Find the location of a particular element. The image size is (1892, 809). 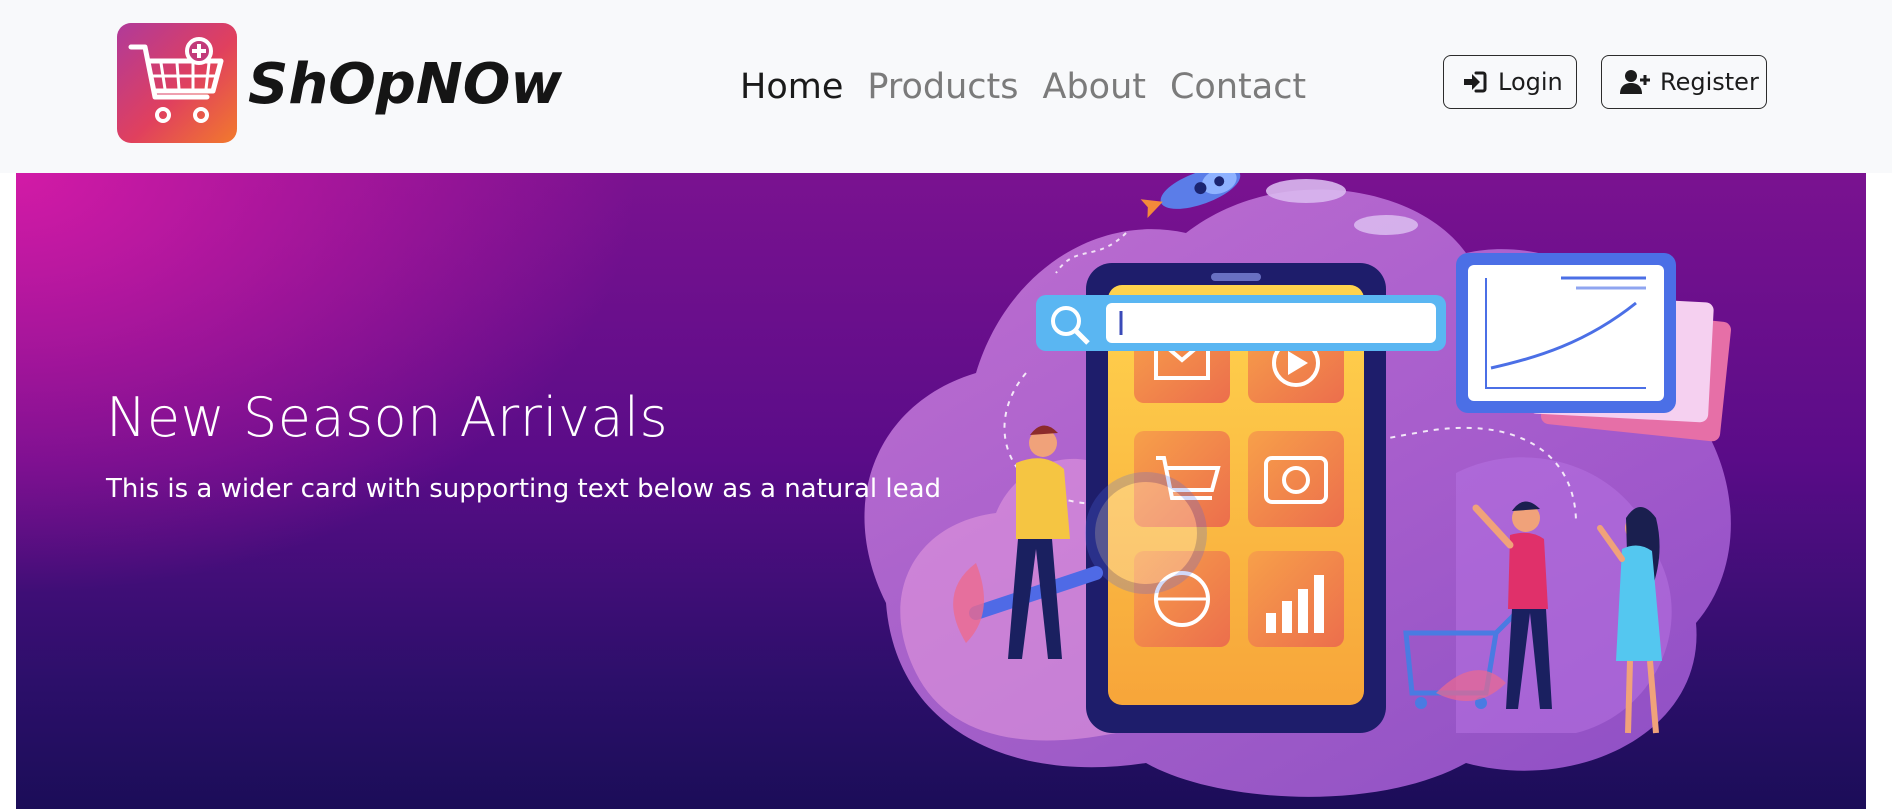

hero-title: New Season Arrivals is located at coordinates (387, 417).